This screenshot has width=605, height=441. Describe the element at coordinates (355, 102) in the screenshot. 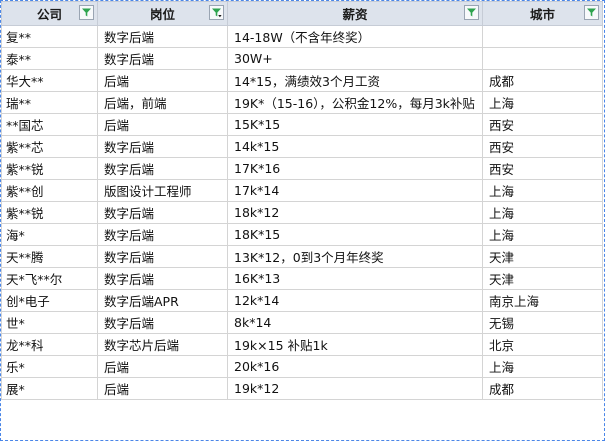

I see `salary-cell: 19K*（15-16），公积金12%，每月3k补贴` at that location.